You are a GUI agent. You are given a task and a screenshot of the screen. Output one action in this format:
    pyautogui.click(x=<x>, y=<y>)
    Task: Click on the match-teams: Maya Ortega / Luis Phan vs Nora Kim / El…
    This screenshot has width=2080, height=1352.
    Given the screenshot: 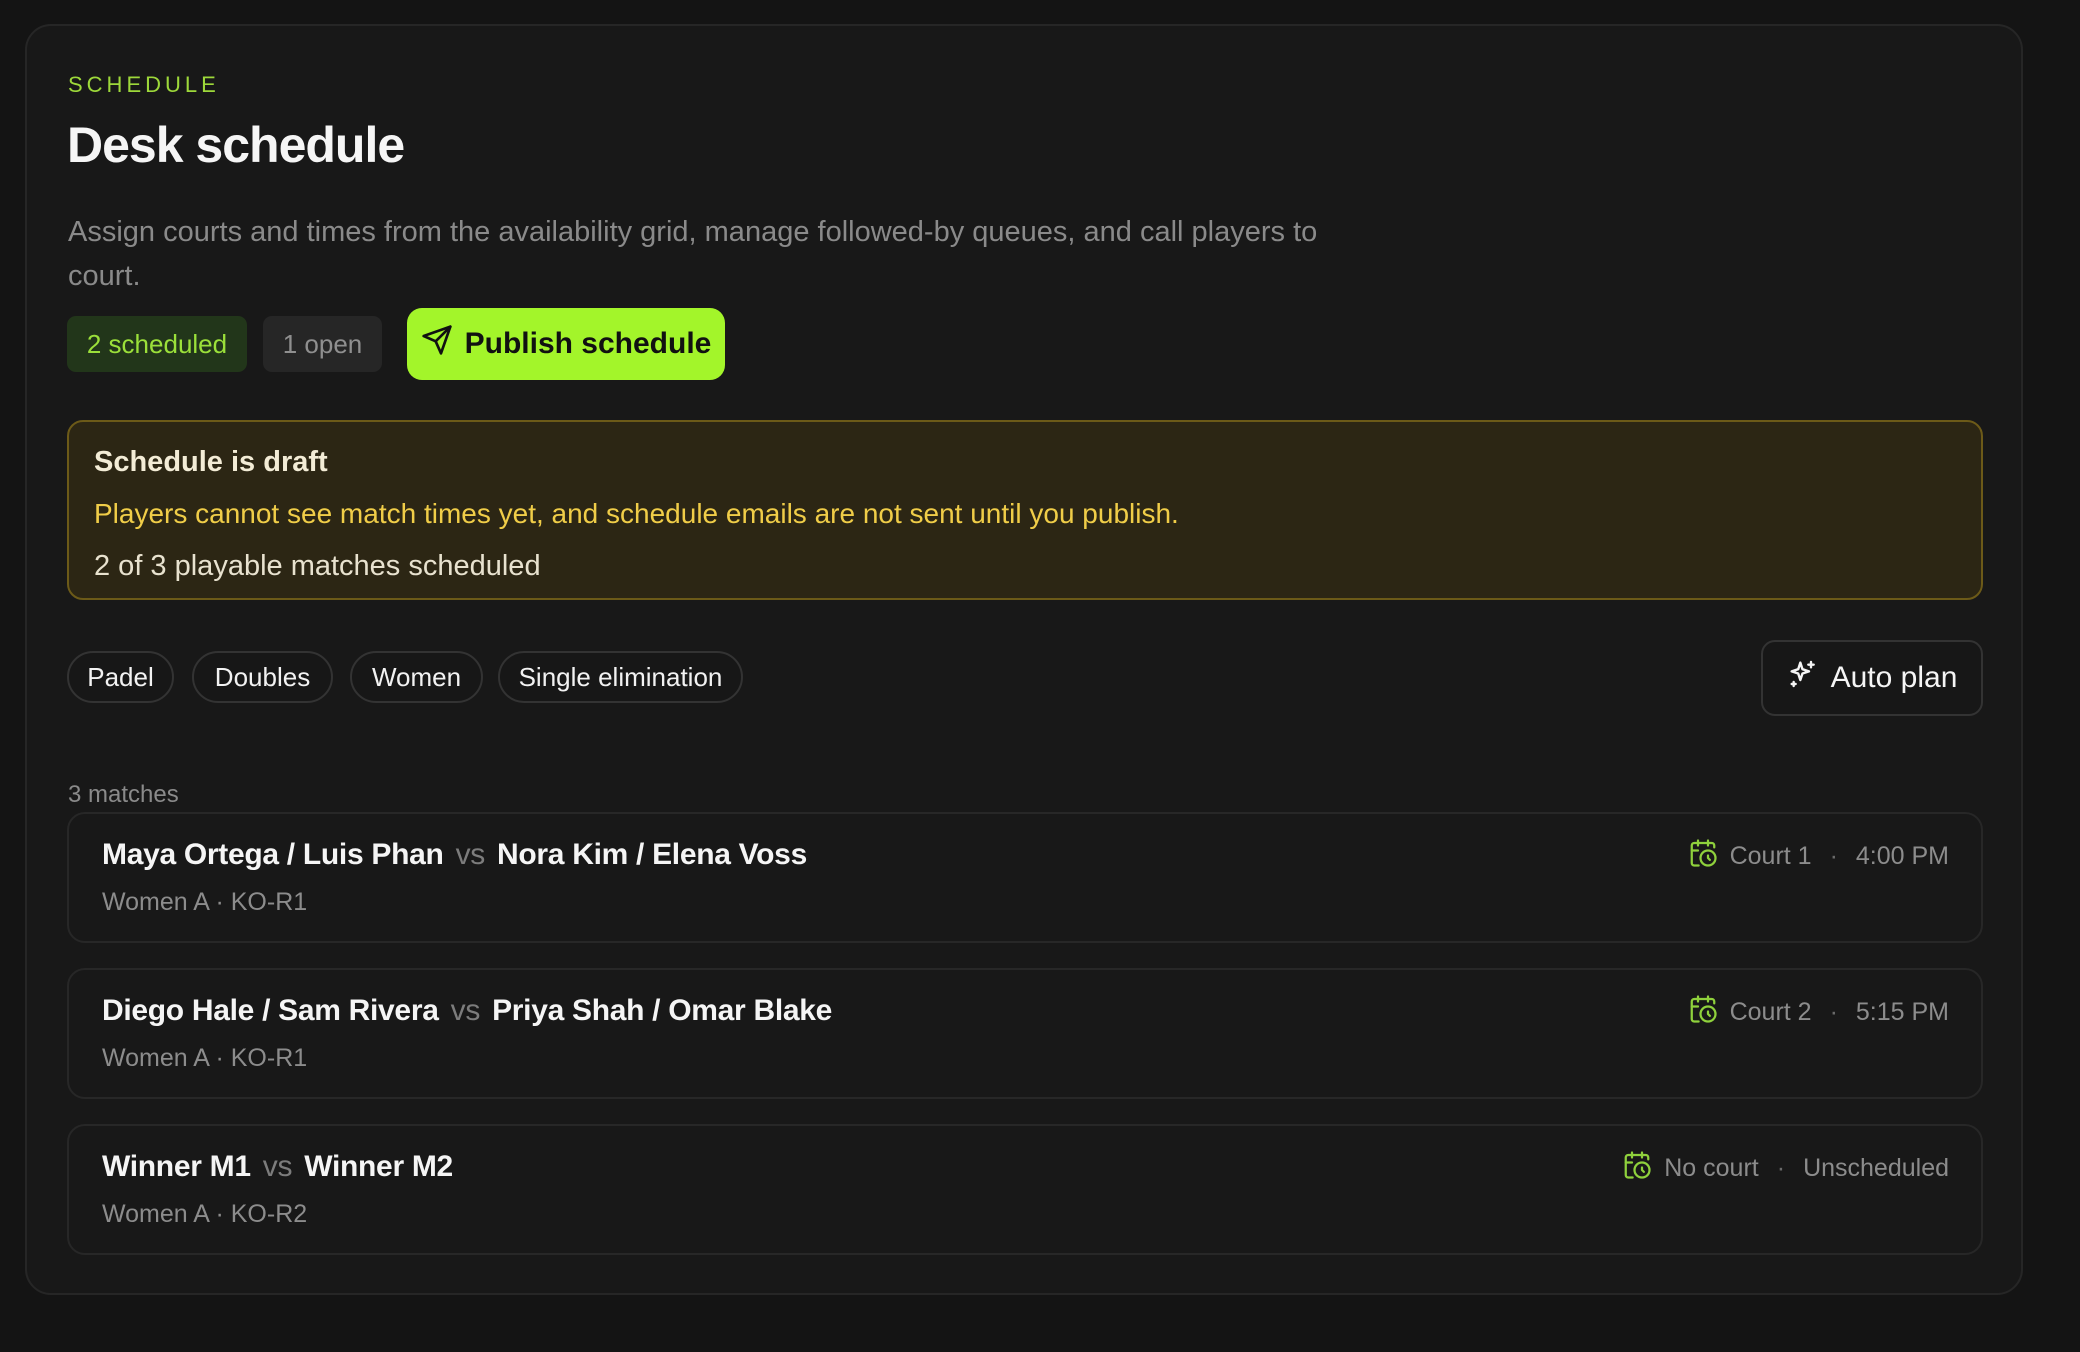 What is the action you would take?
    pyautogui.click(x=454, y=855)
    